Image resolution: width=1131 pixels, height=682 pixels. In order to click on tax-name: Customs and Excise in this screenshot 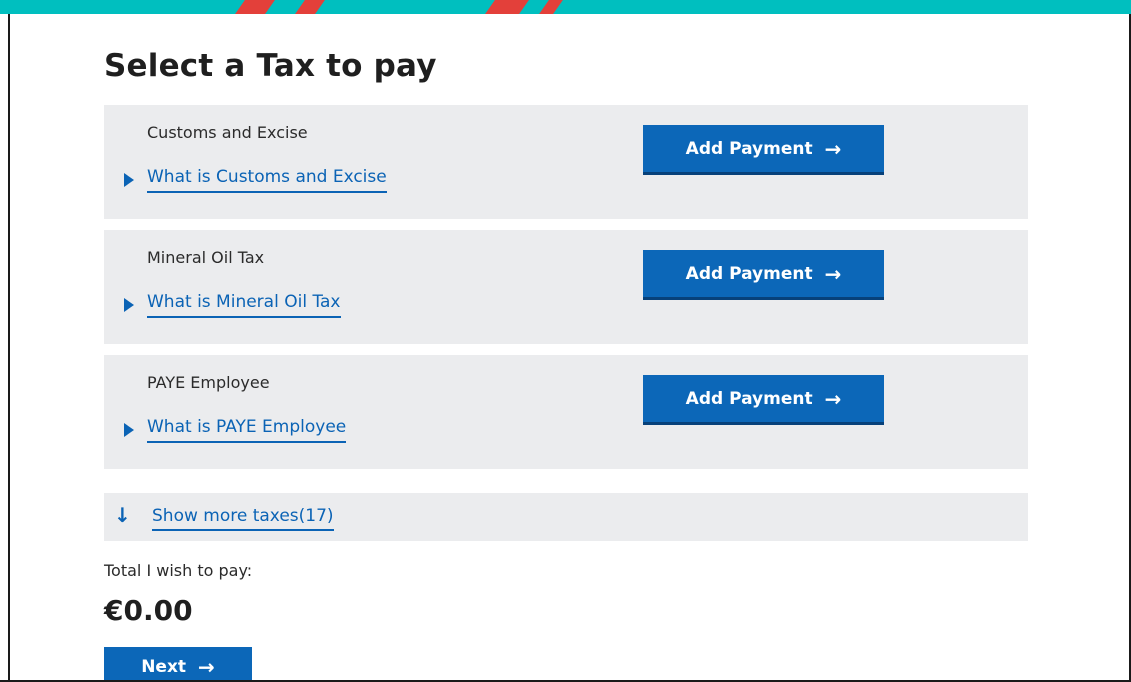, I will do `click(227, 132)`.